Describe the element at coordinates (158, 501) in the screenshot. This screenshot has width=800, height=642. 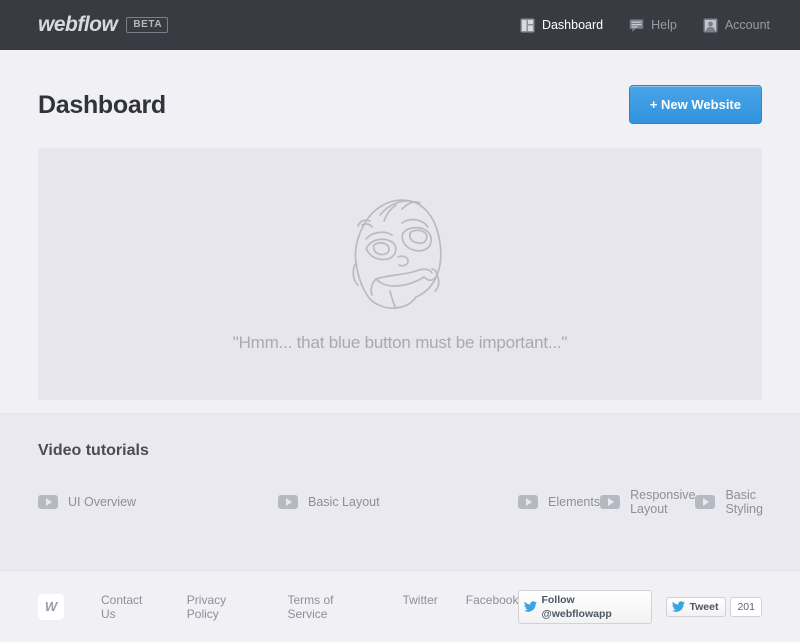
I see `tutorial-item-ui-overview: UI Overview` at that location.